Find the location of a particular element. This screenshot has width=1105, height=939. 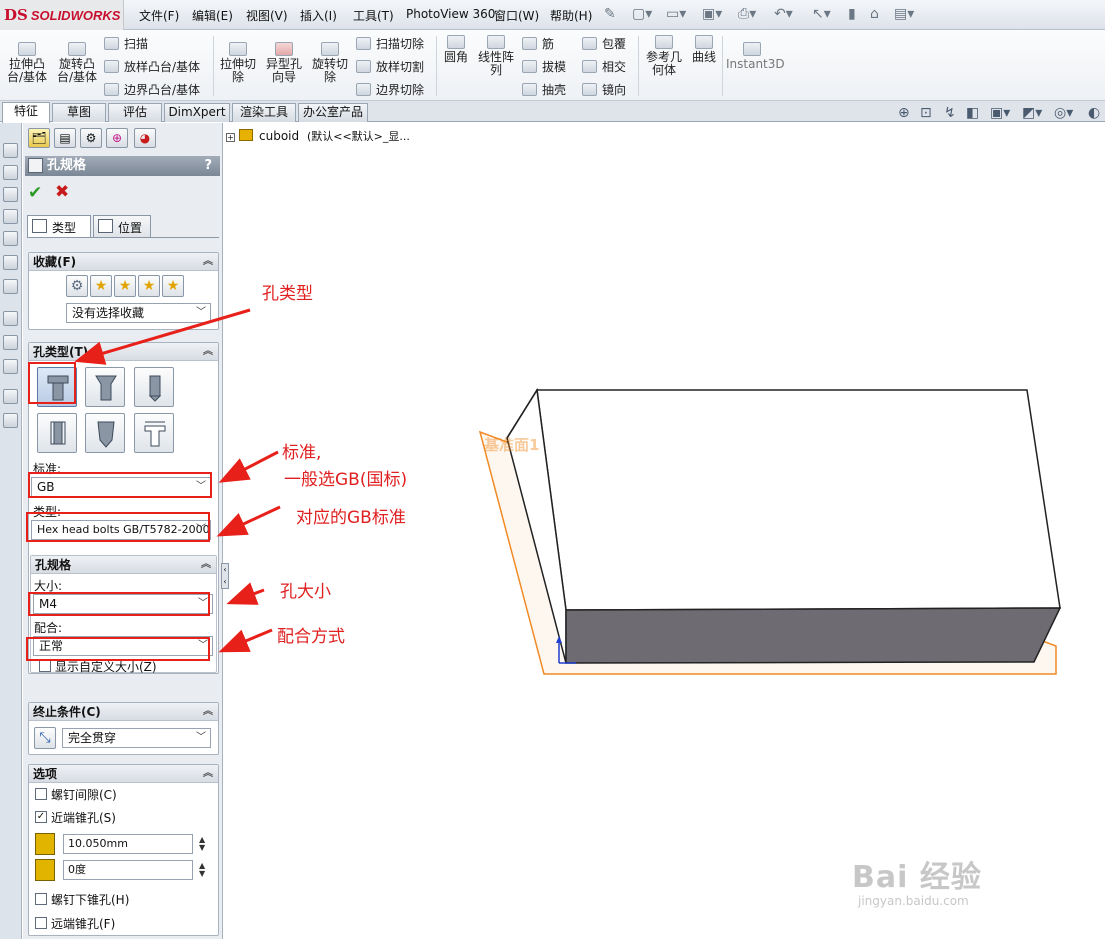

arrow-hole-type is located at coordinates (162, 336).